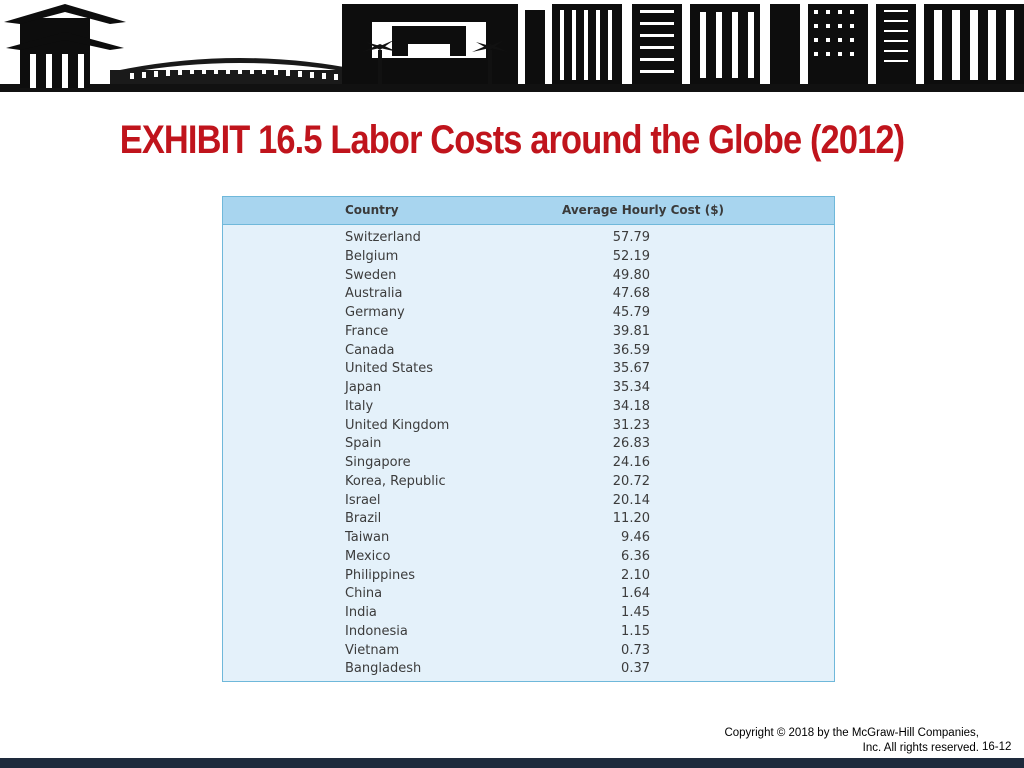  Describe the element at coordinates (370, 350) in the screenshot. I see `country-cell: Canada` at that location.